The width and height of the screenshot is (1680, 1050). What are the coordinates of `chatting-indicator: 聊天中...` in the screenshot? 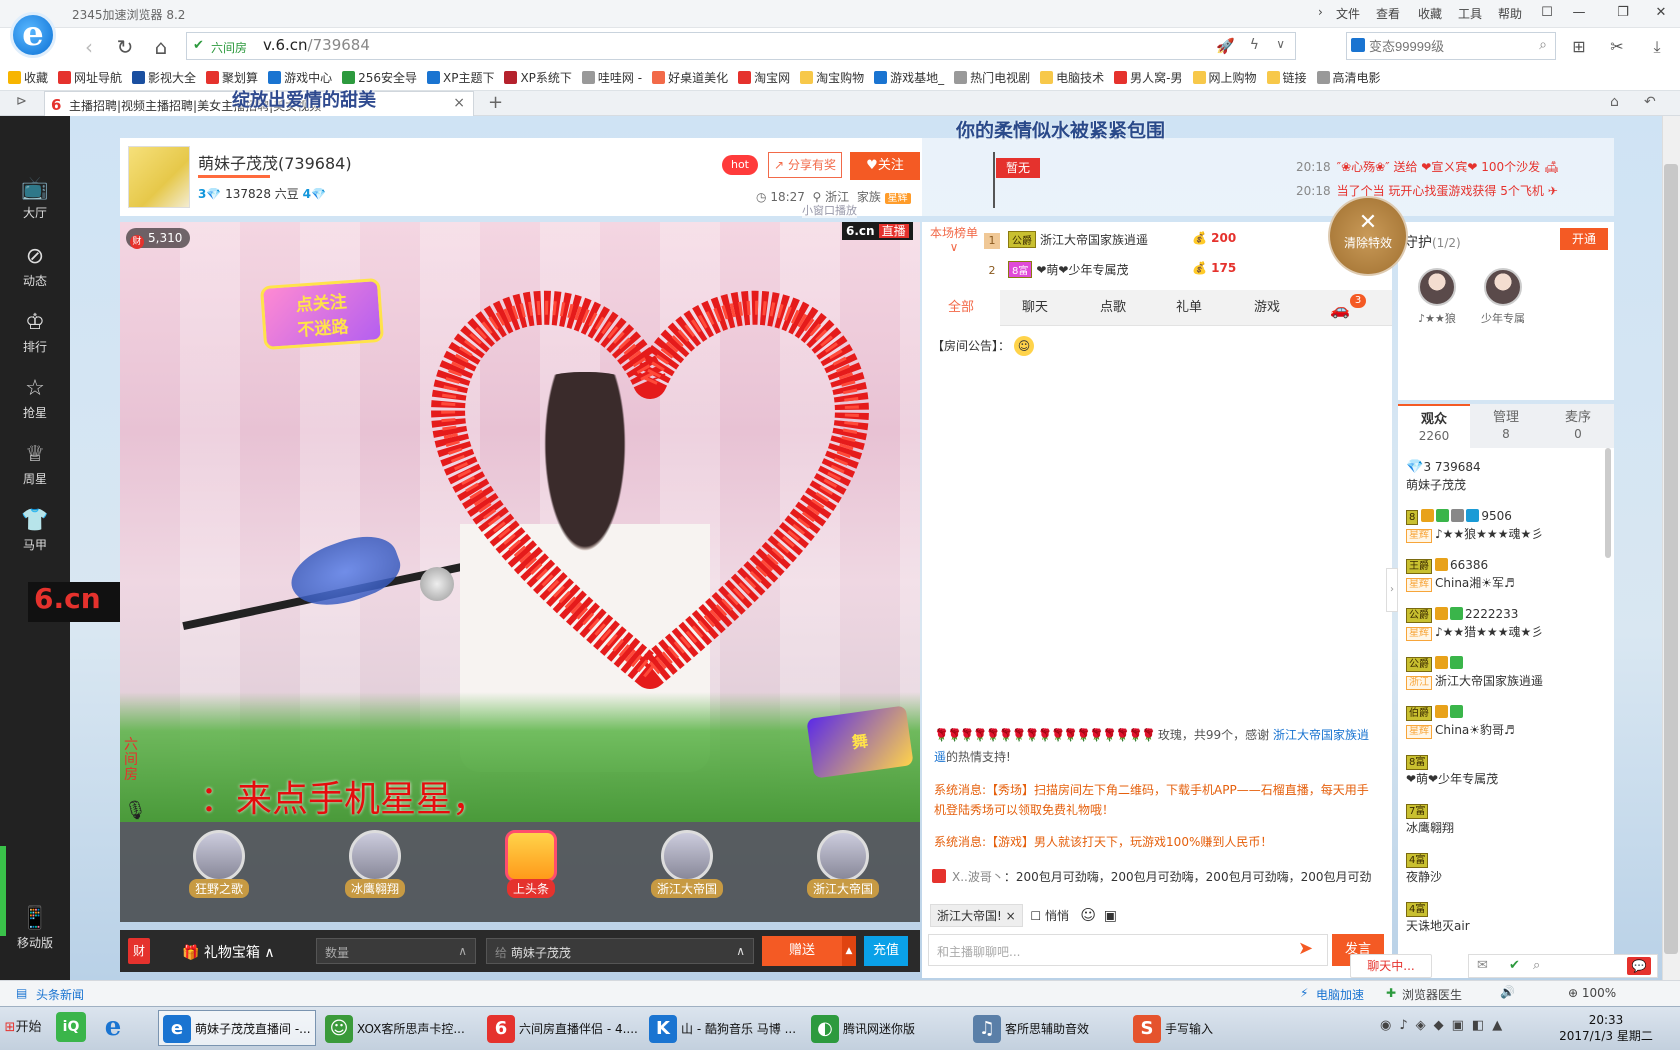 It's located at (1391, 966).